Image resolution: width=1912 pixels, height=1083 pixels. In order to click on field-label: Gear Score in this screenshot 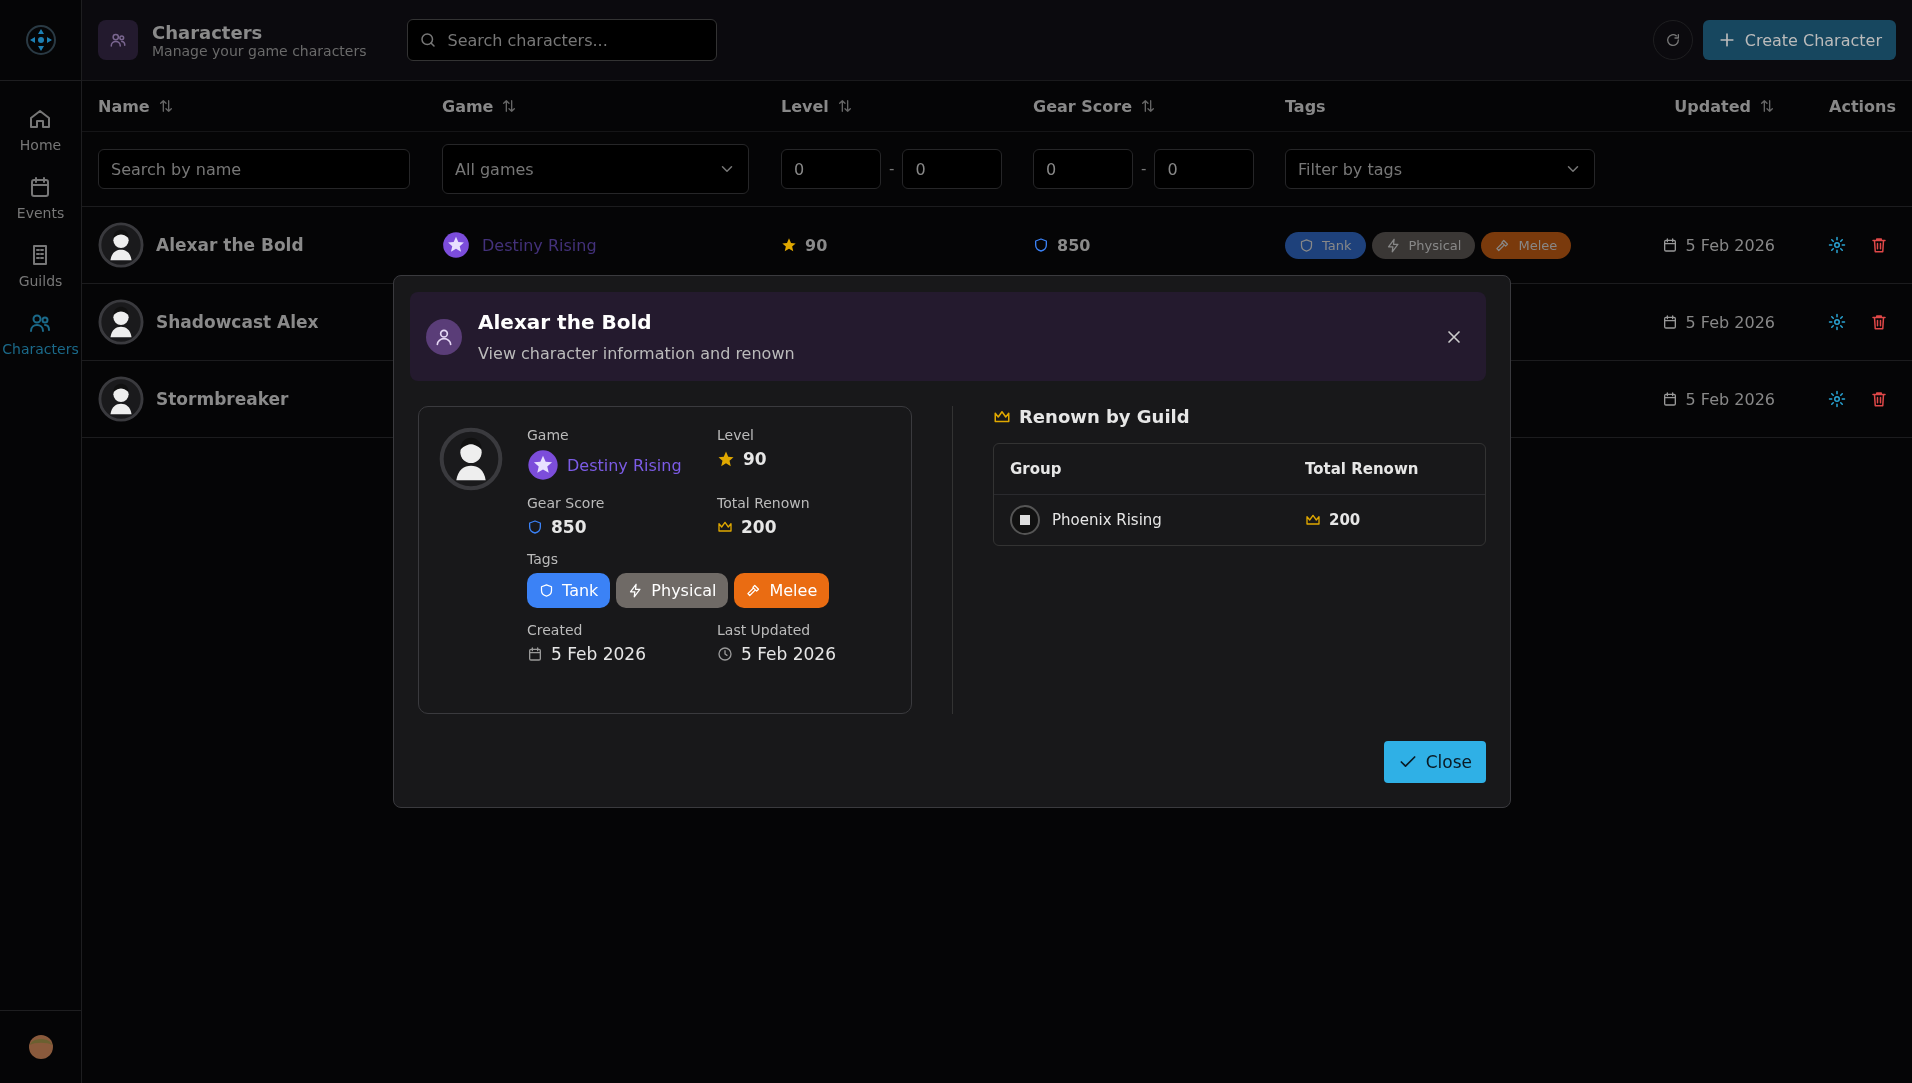, I will do `click(566, 503)`.